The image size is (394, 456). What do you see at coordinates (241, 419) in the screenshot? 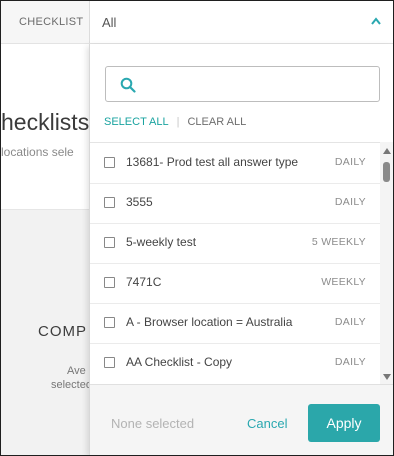
I see `dropdown-footer: None selected Cancel Apply` at bounding box center [241, 419].